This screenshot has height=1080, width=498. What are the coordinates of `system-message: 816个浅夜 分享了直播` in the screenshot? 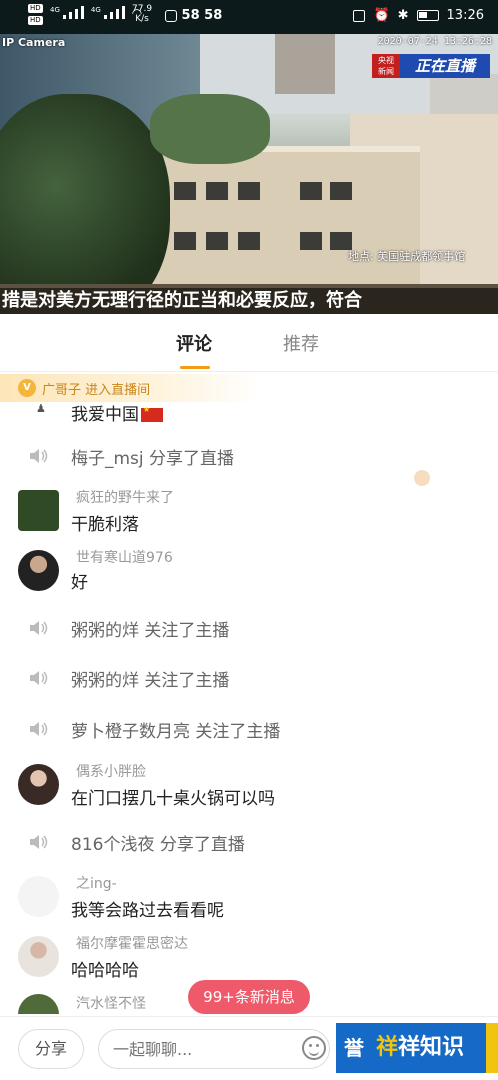 It's located at (158, 845).